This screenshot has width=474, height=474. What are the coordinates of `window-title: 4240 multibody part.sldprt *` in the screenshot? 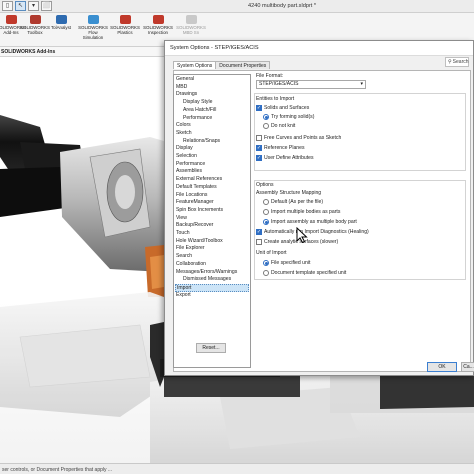 It's located at (282, 6).